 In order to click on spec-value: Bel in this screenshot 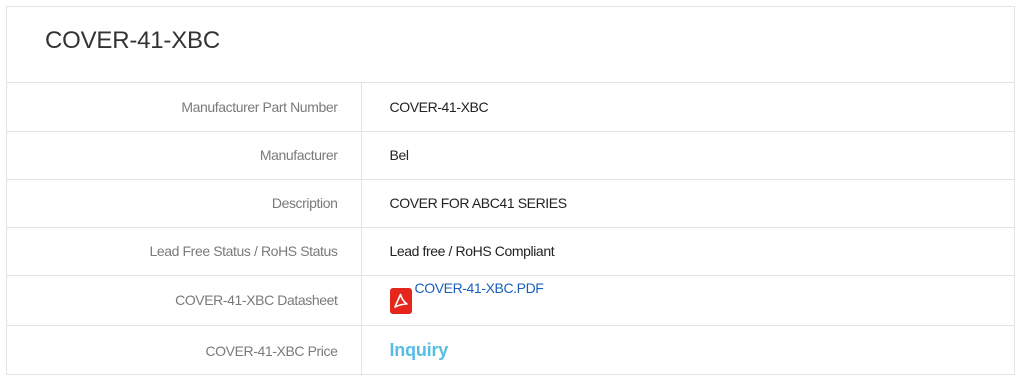, I will do `click(687, 155)`.